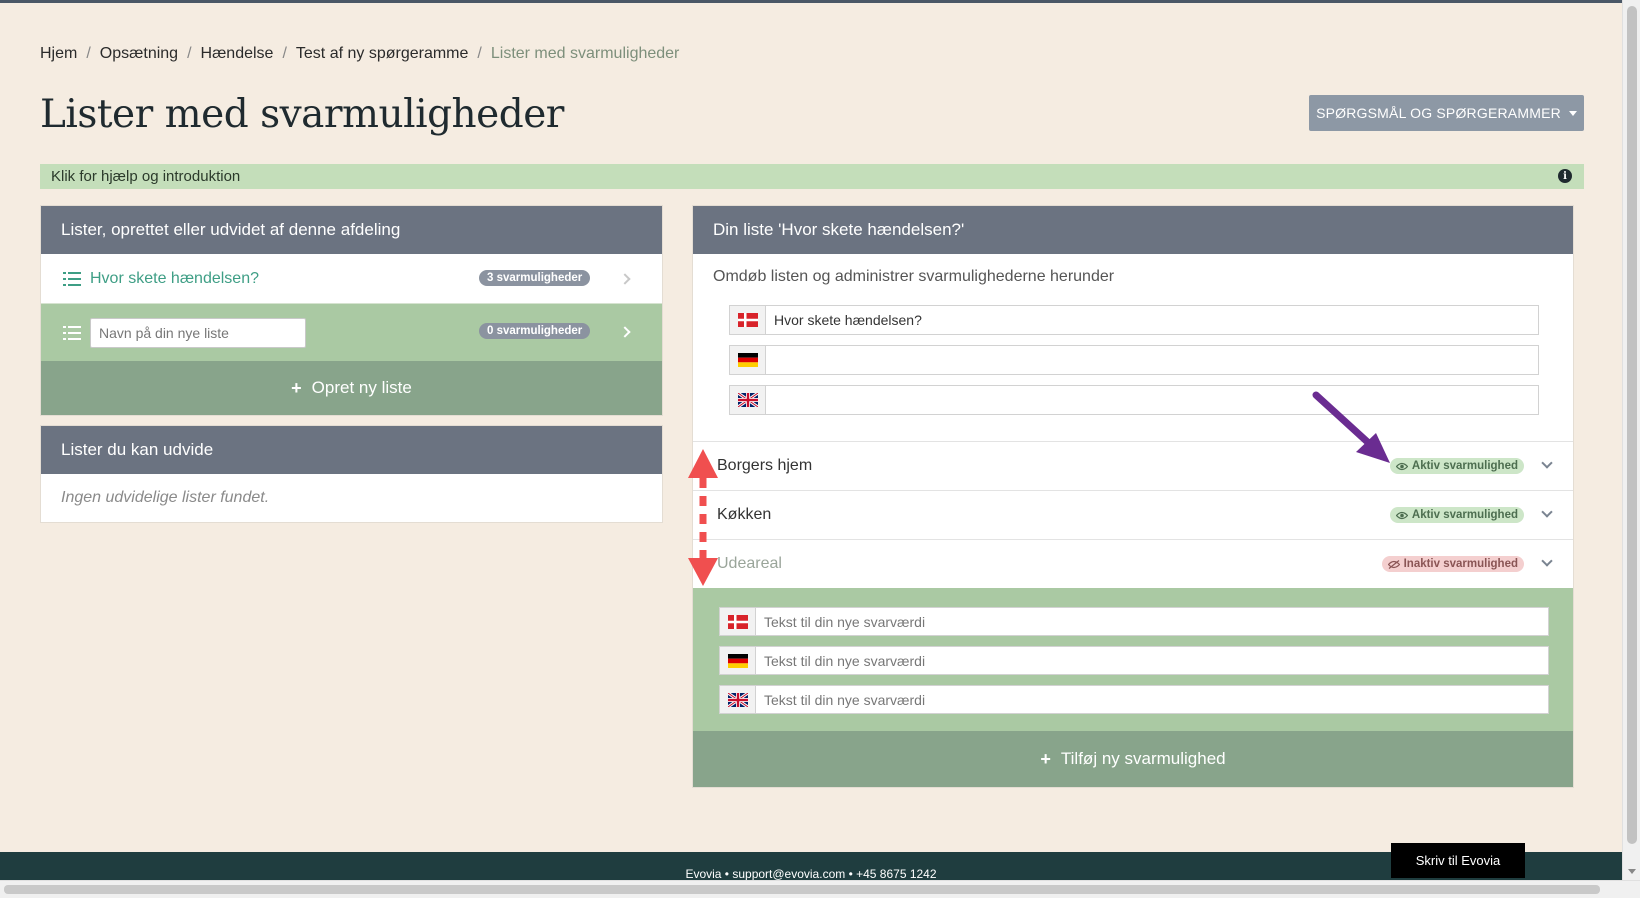  I want to click on vertical-scrollbar, so click(1631, 440).